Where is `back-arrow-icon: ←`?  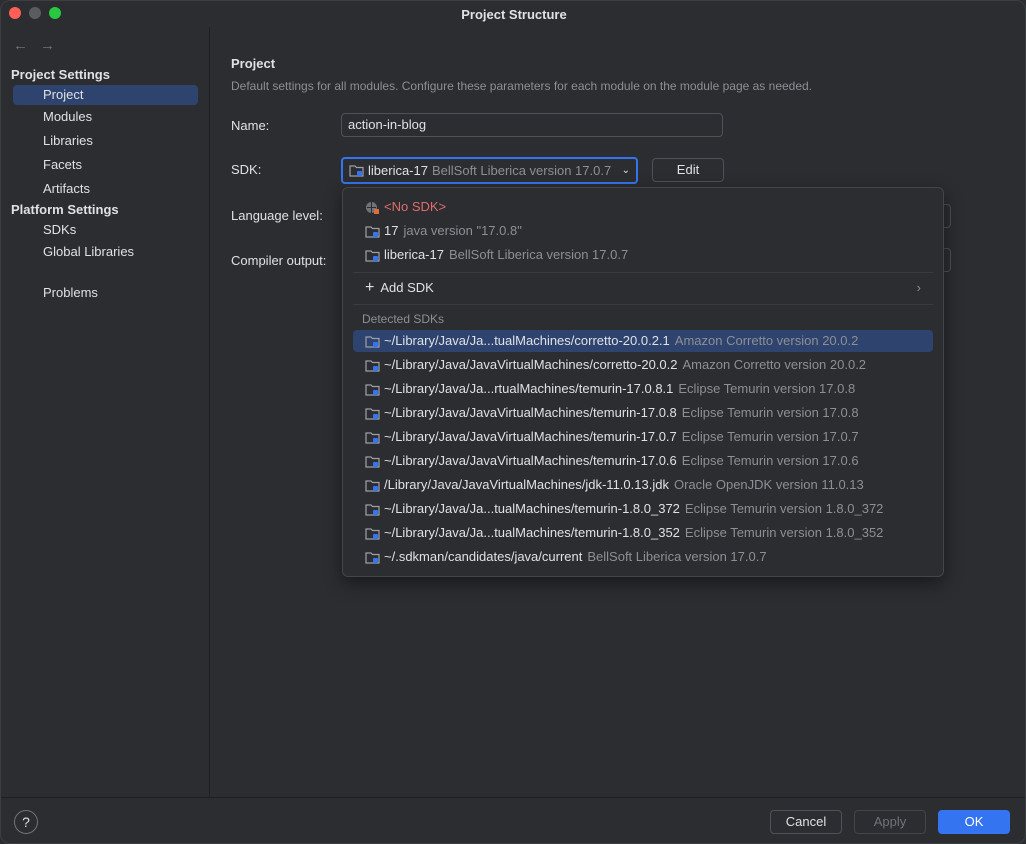
back-arrow-icon: ← is located at coordinates (20, 45).